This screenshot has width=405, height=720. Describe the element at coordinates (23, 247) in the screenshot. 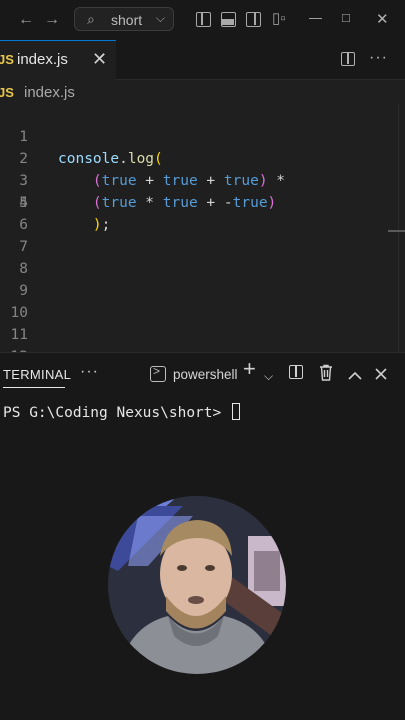

I see `line-number: 7` at that location.